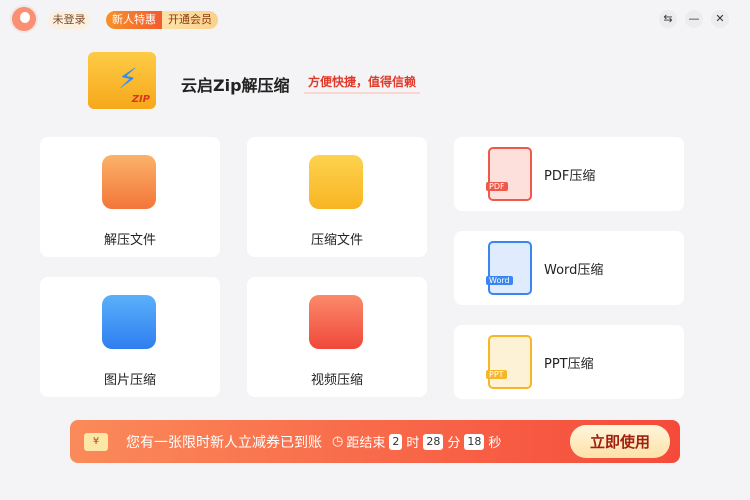 Image resolution: width=750 pixels, height=500 pixels. What do you see at coordinates (694, 19) in the screenshot?
I see `minimize-button: —` at bounding box center [694, 19].